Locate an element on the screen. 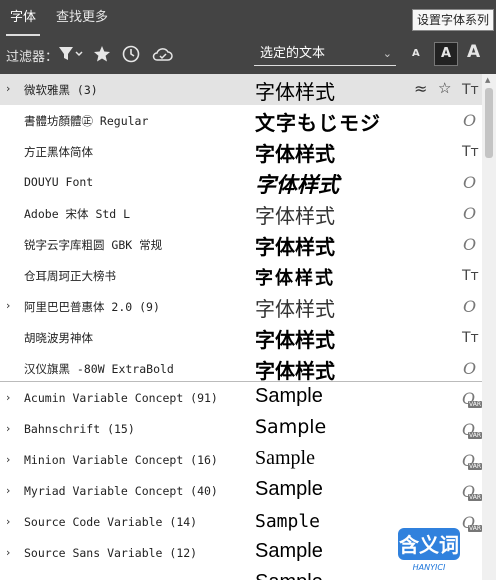 The width and height of the screenshot is (496, 580). font-name: Minion Variable Concept (16) is located at coordinates (121, 460).